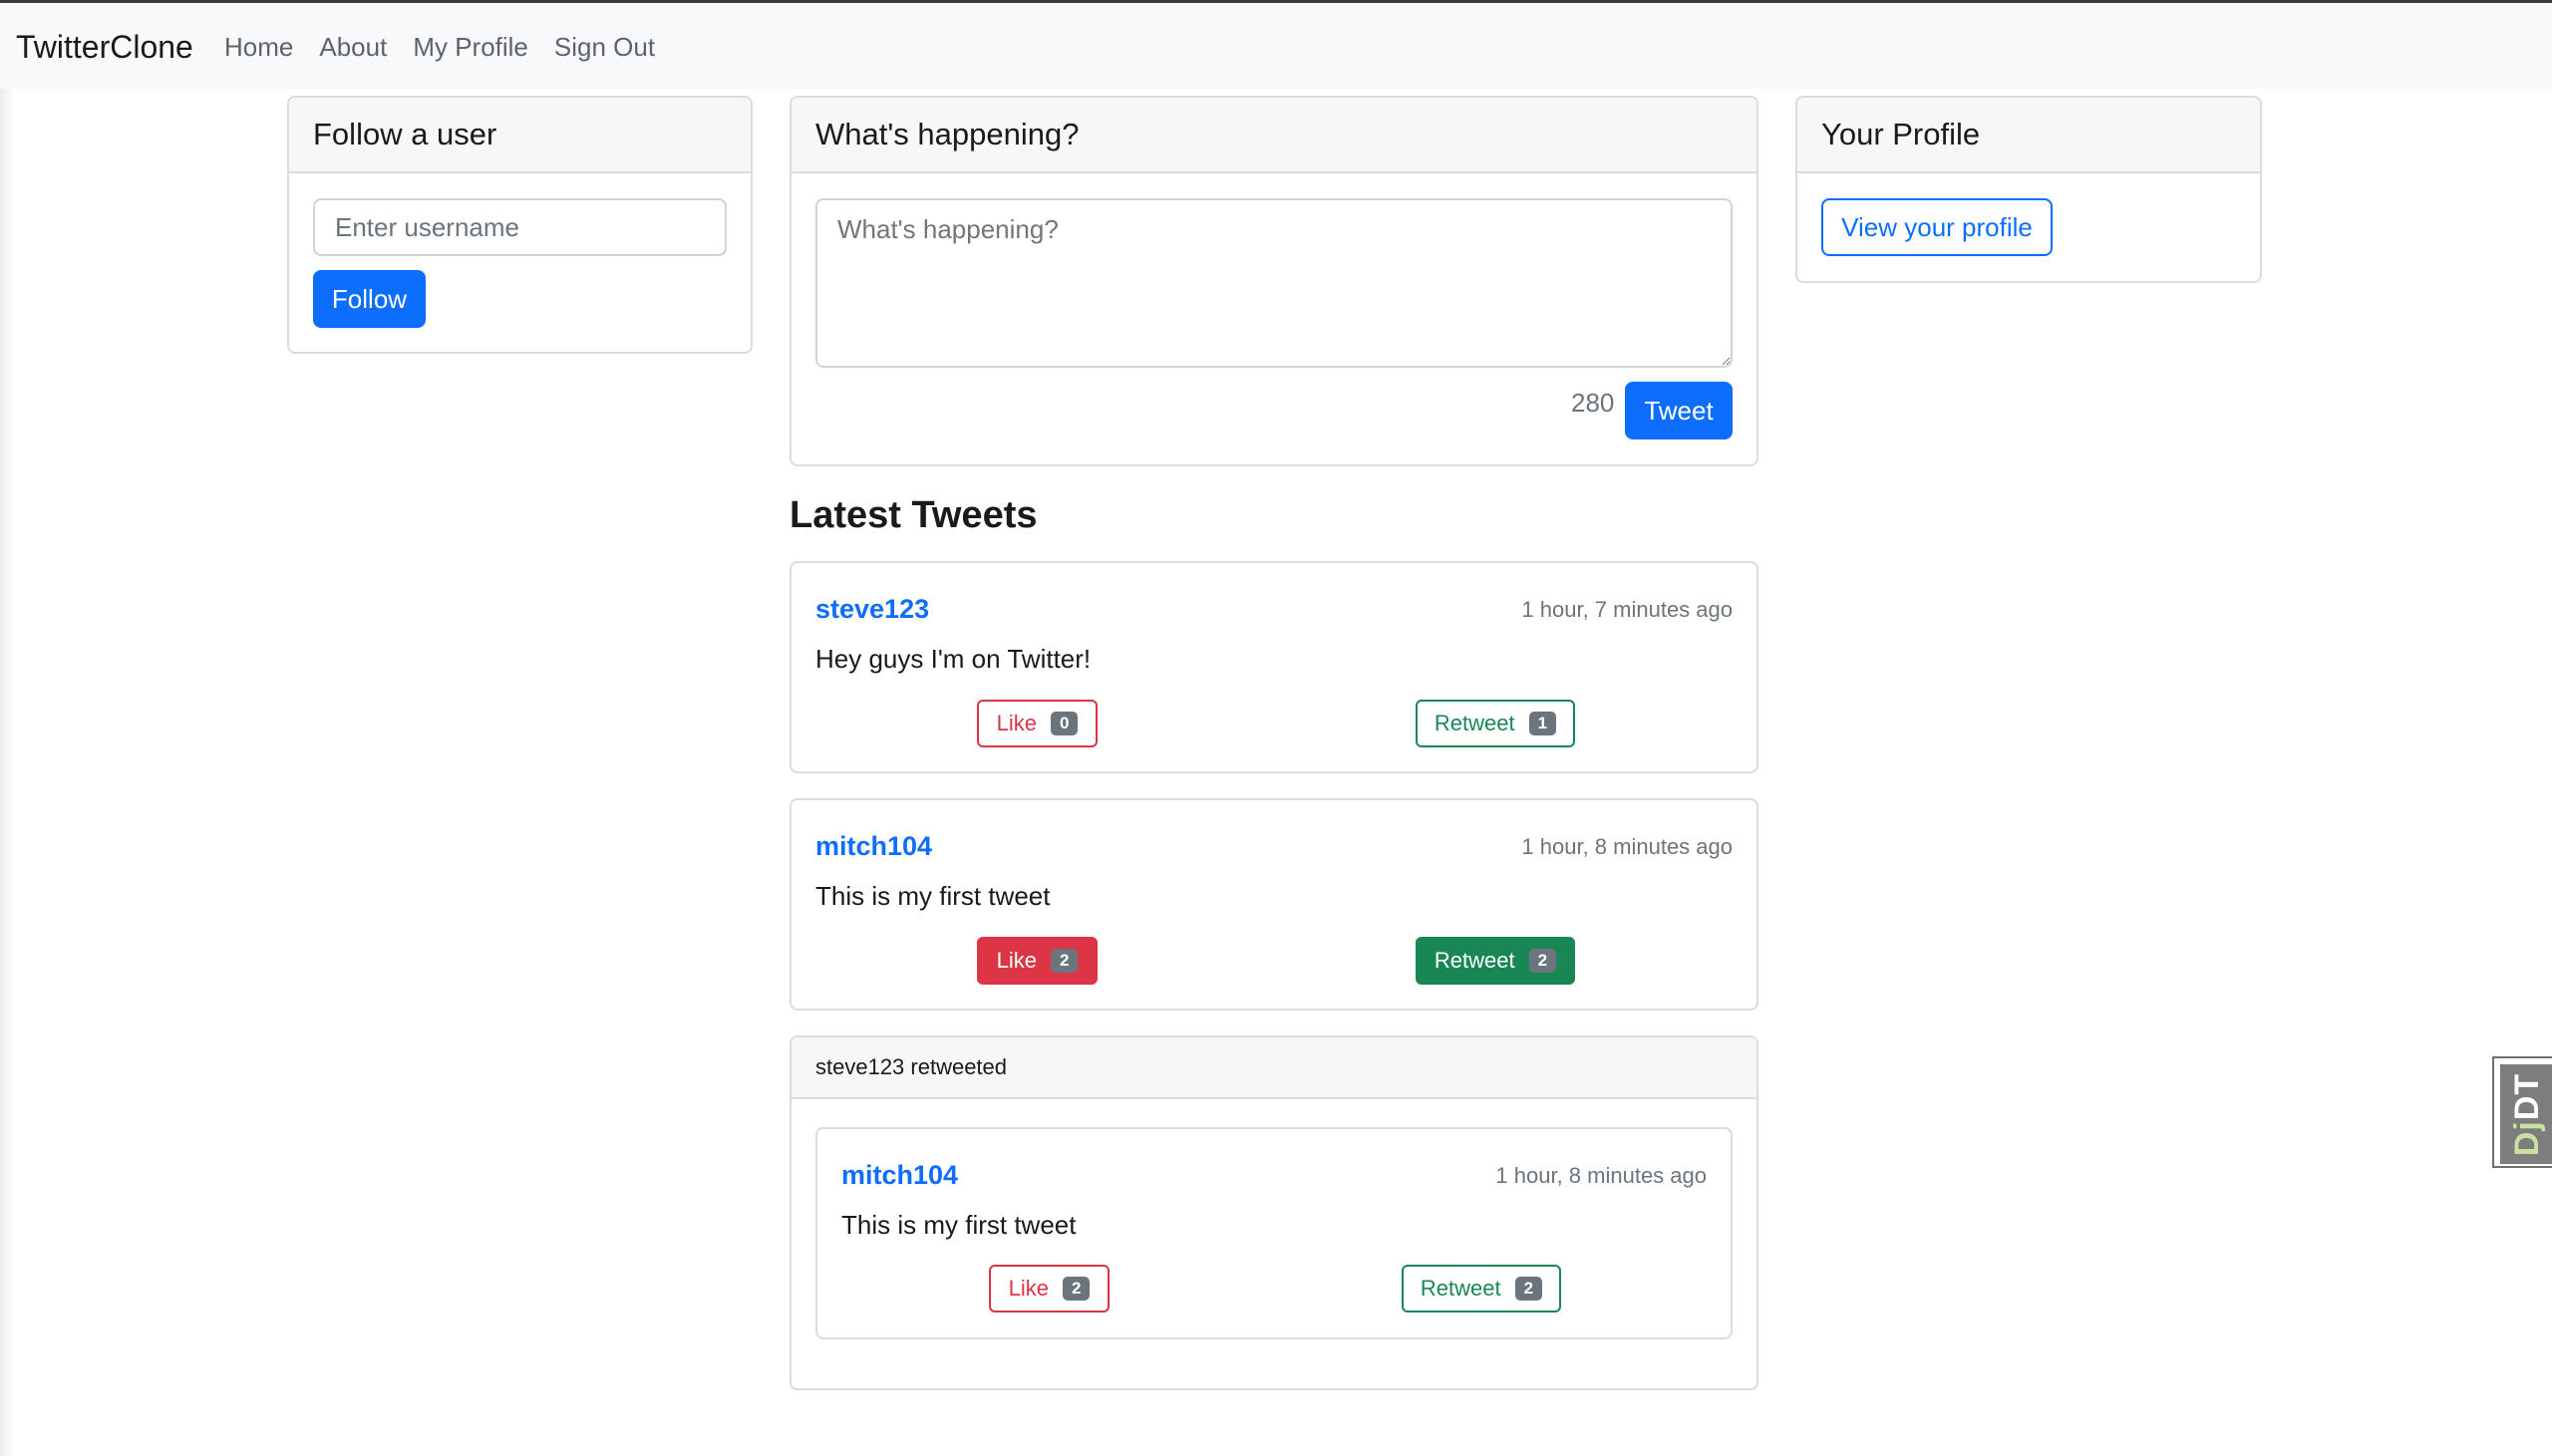 The height and width of the screenshot is (1456, 2552). I want to click on retweet-button: Retweet 2, so click(1481, 1288).